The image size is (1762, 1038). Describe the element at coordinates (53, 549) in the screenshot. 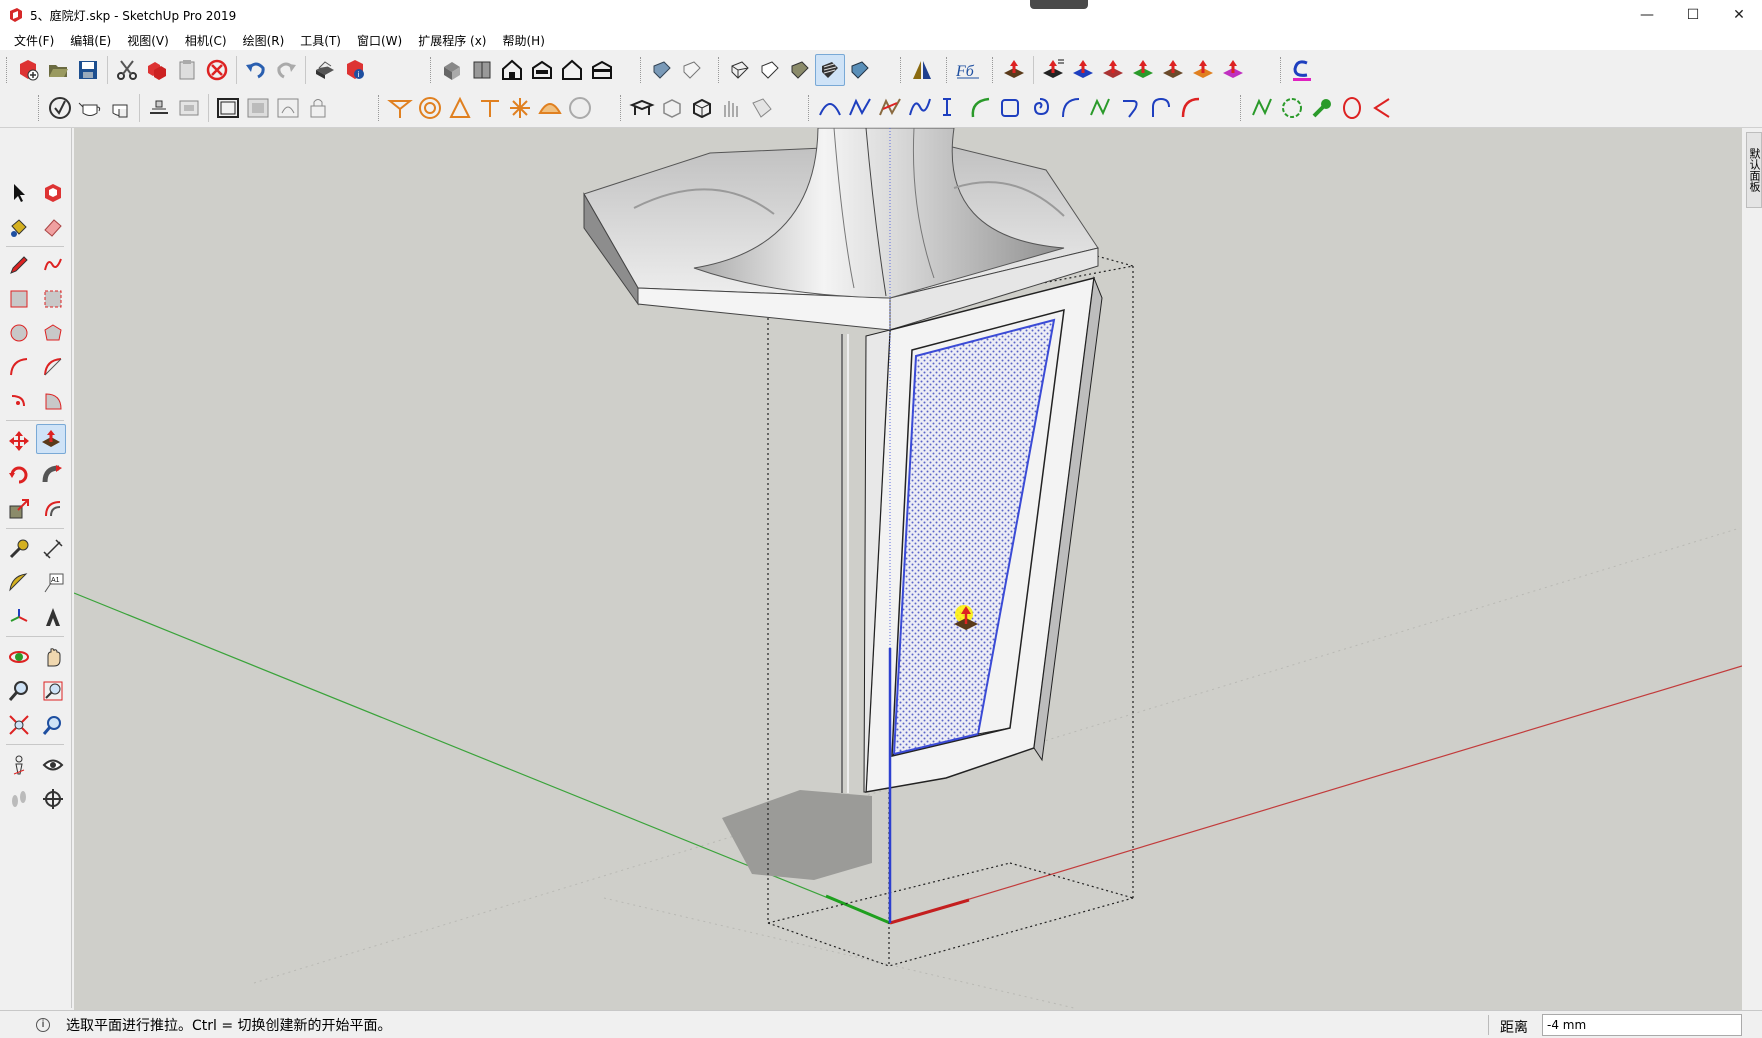

I see `dimension-icon` at that location.